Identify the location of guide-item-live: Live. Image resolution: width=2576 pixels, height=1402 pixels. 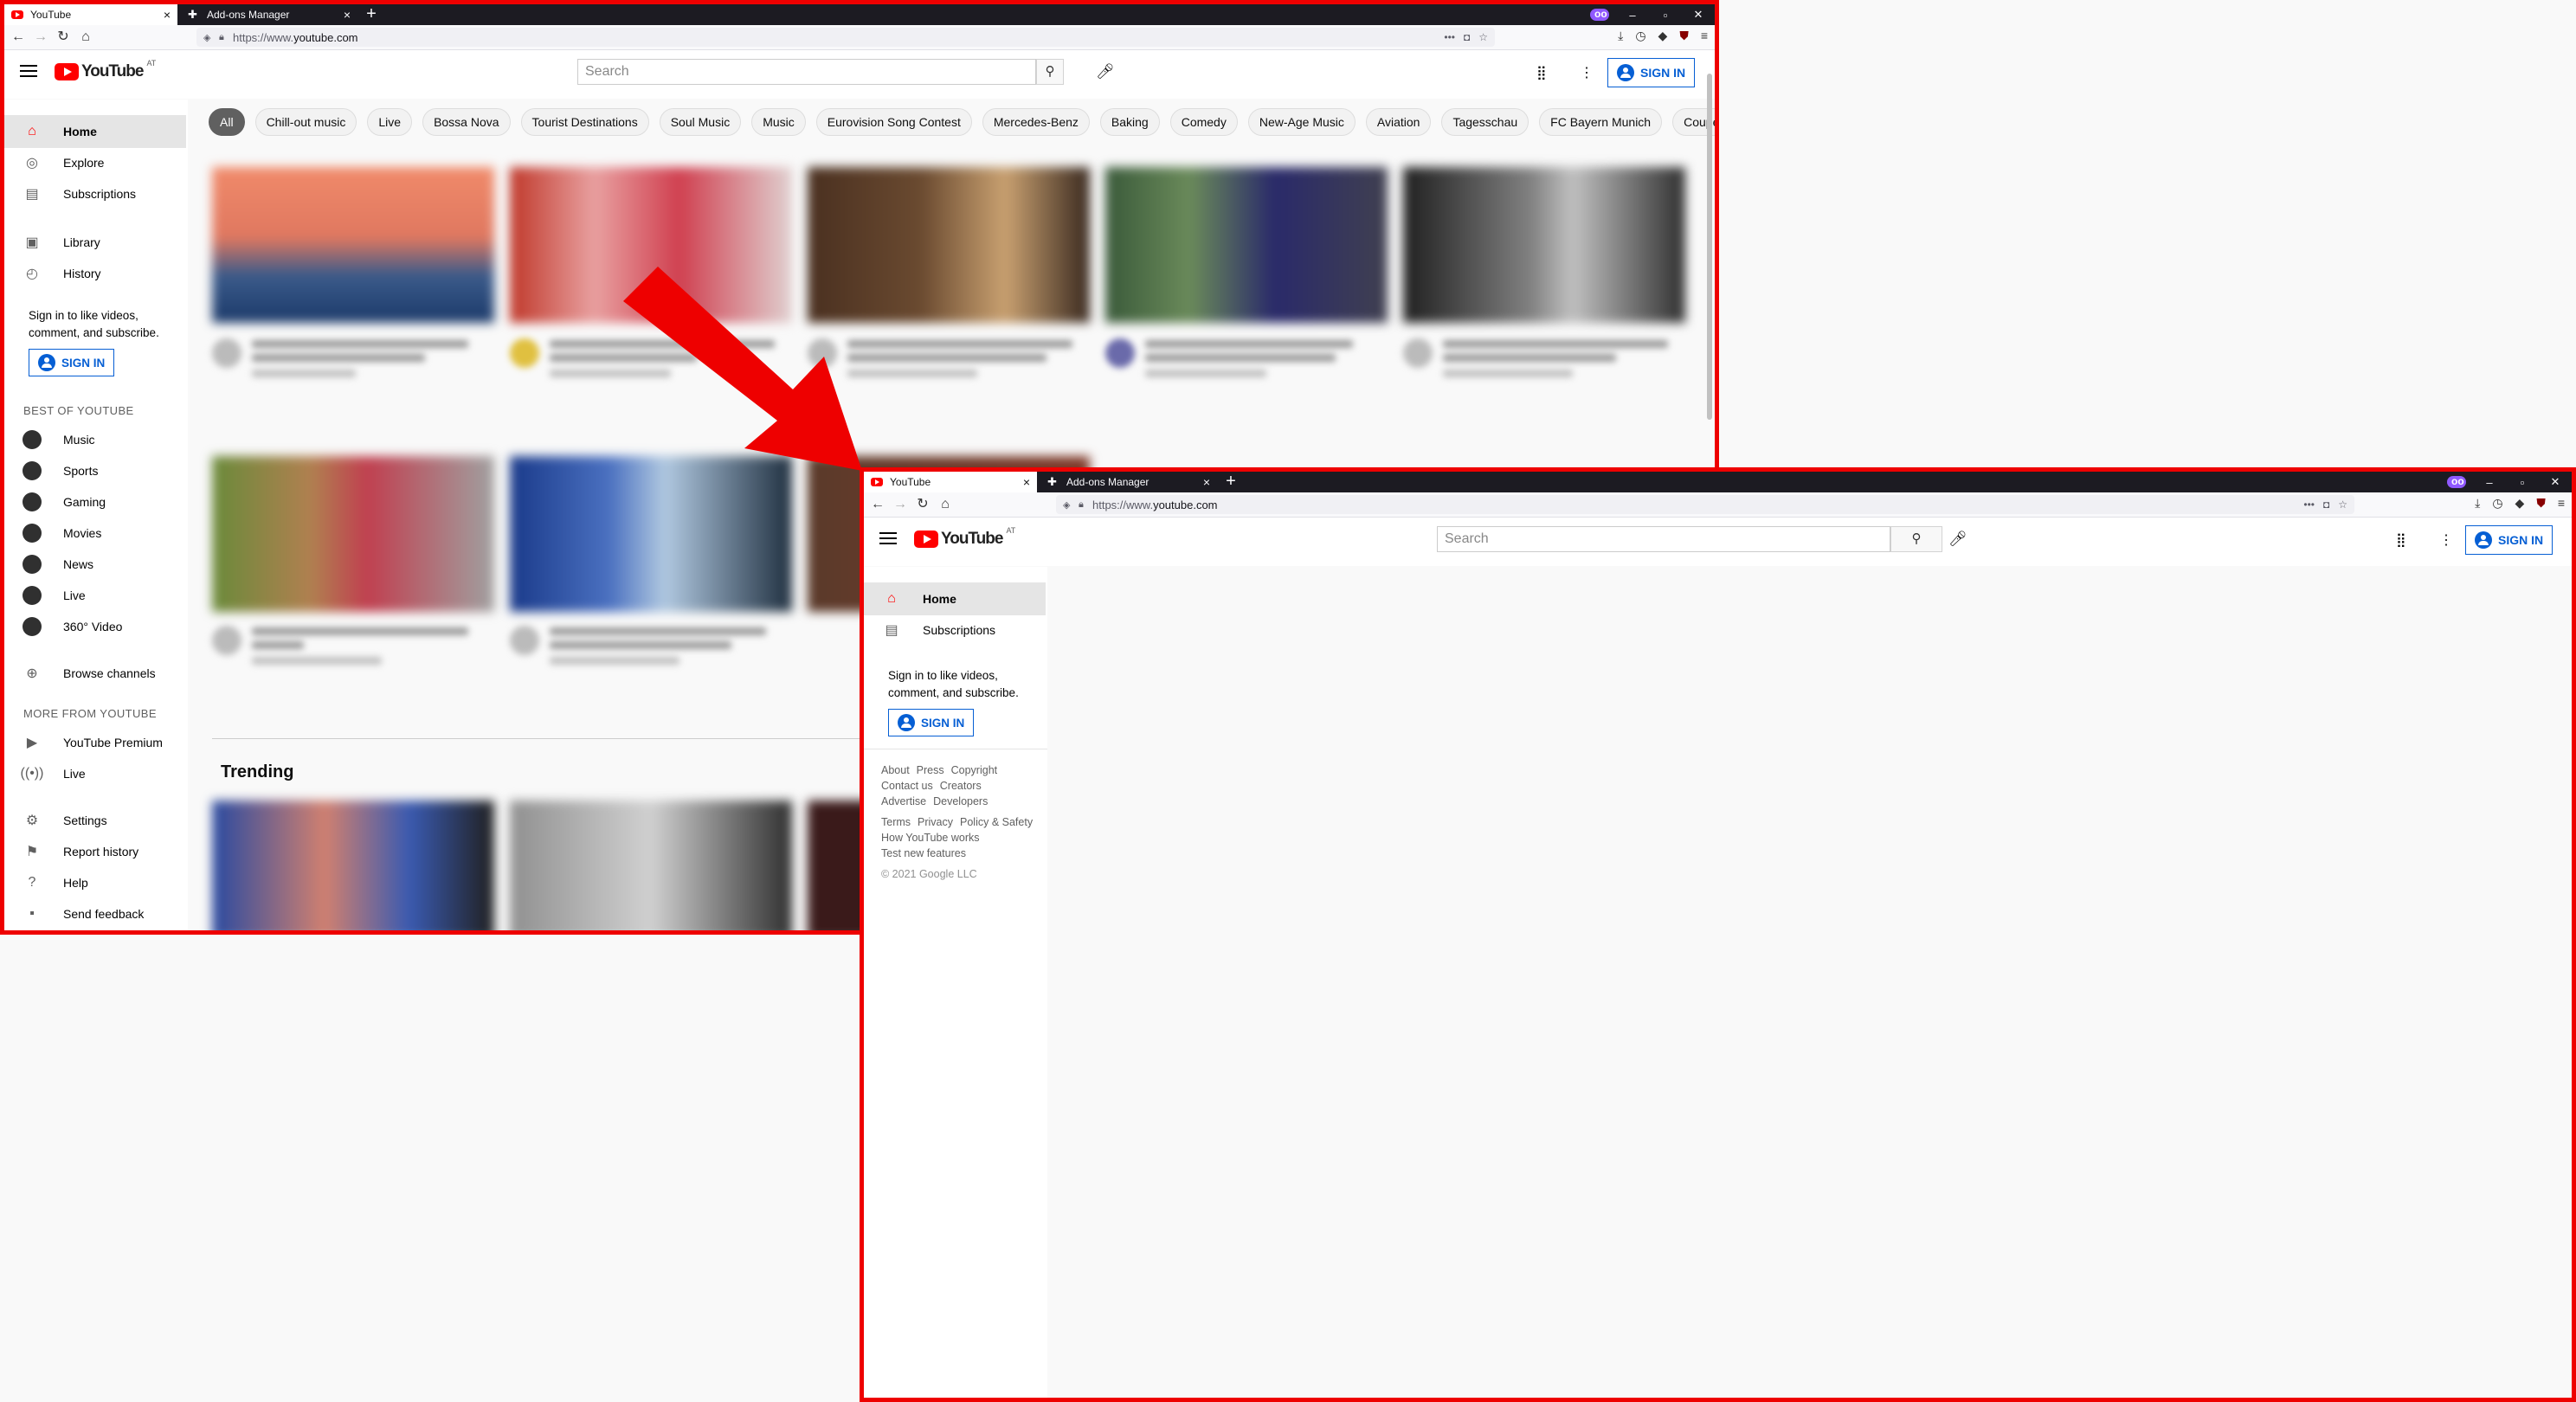
(95, 595).